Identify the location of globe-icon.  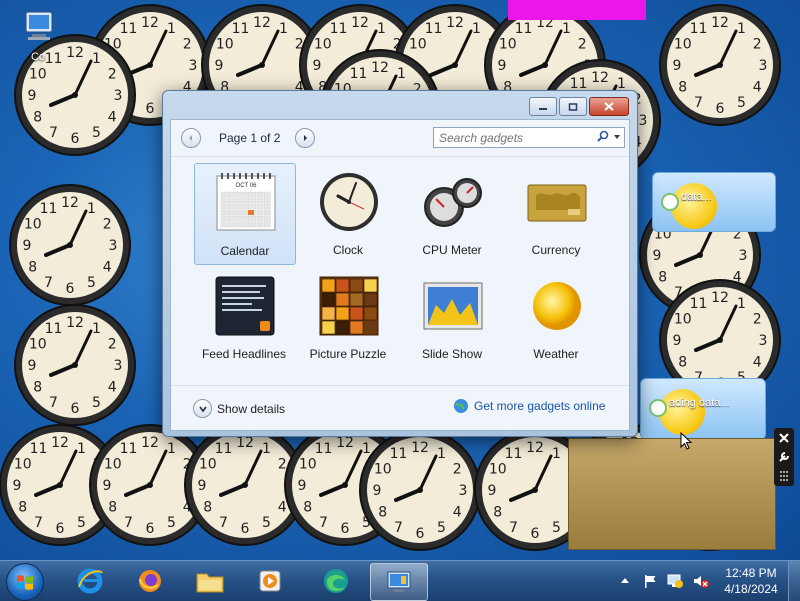
(461, 406).